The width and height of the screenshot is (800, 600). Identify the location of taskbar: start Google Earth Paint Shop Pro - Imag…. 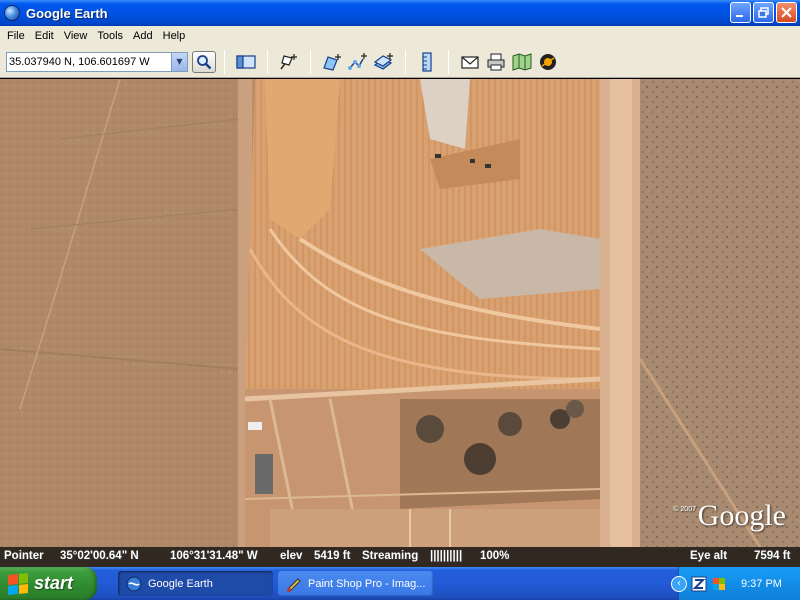
(400, 583).